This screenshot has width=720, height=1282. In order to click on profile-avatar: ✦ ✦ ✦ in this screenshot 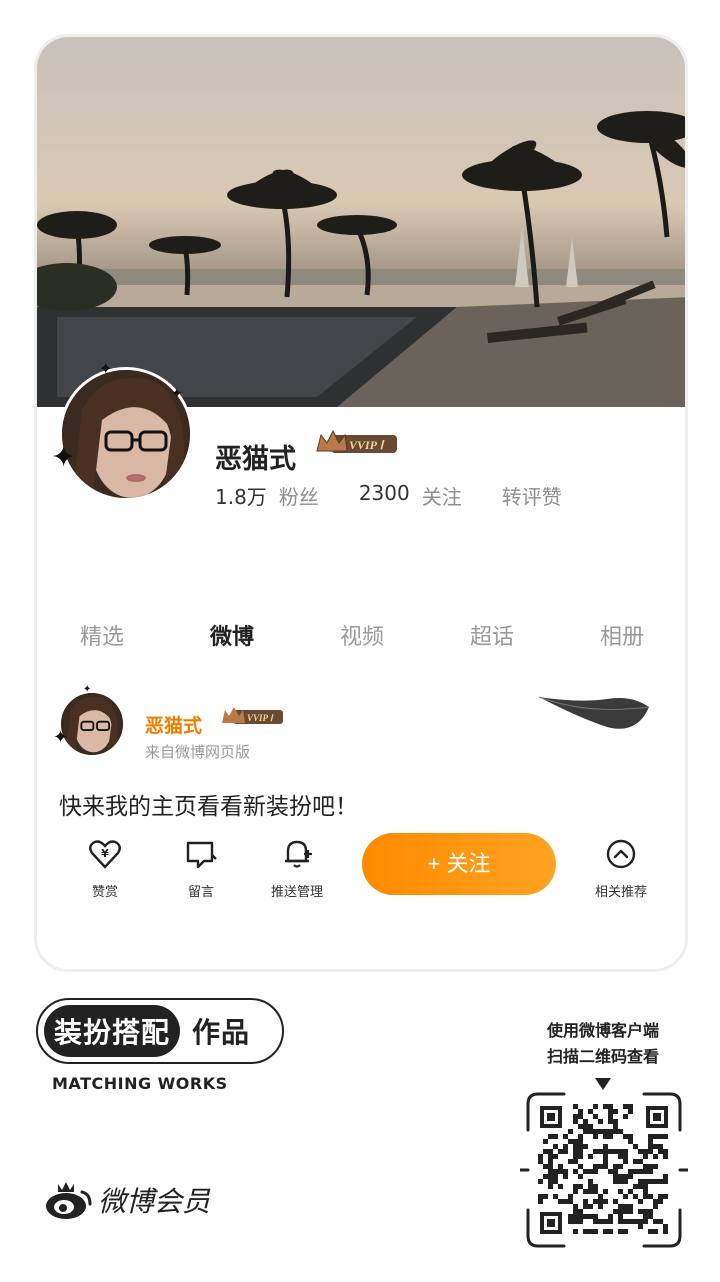, I will do `click(122, 431)`.